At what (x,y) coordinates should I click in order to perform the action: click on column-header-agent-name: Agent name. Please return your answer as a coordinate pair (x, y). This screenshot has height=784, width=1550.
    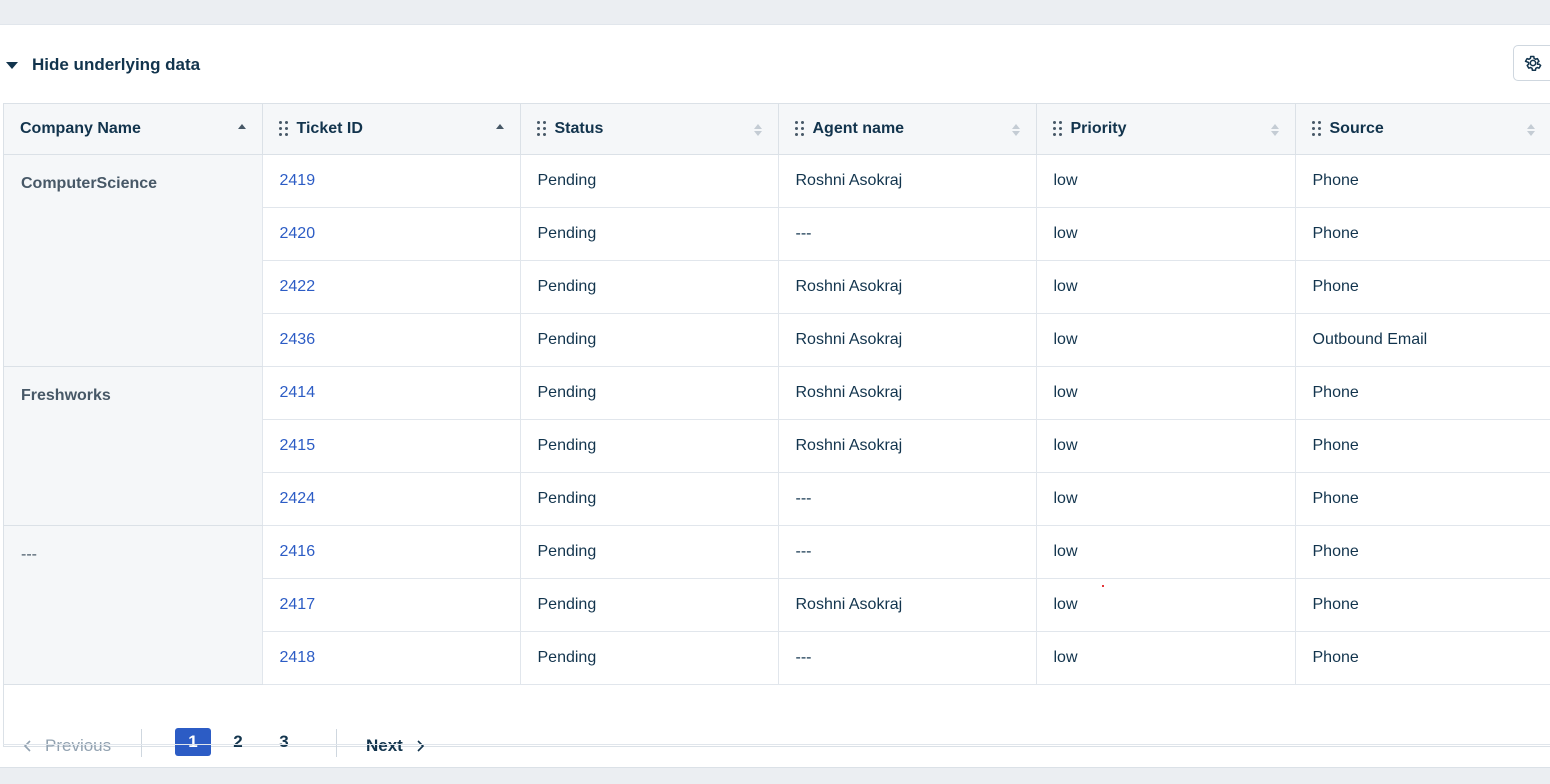
    Looking at the image, I should click on (907, 129).